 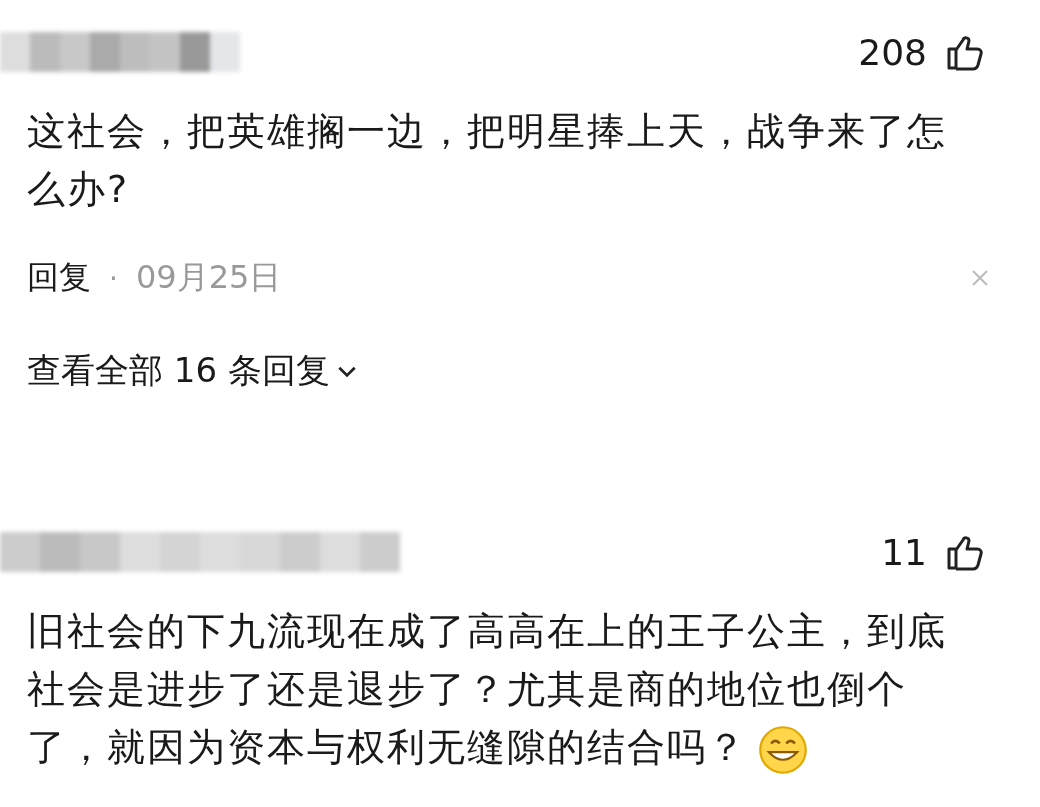 I want to click on grinning-emoji-icon, so click(x=783, y=749).